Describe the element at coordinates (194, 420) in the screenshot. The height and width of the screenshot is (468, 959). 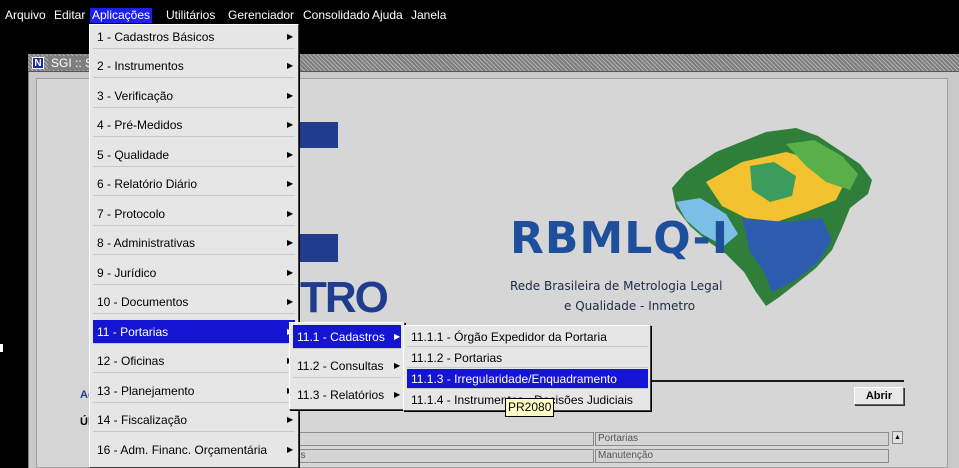
I see `menu-item-fiscalizacao: 14 - Fiscalização ▶` at that location.